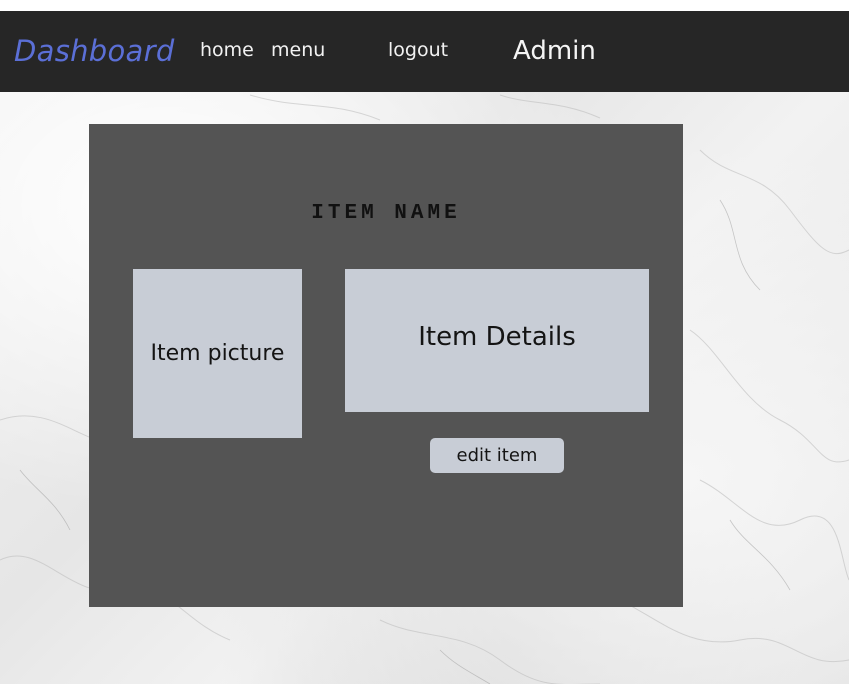  What do you see at coordinates (497, 337) in the screenshot?
I see `item-details-label: Item Details` at bounding box center [497, 337].